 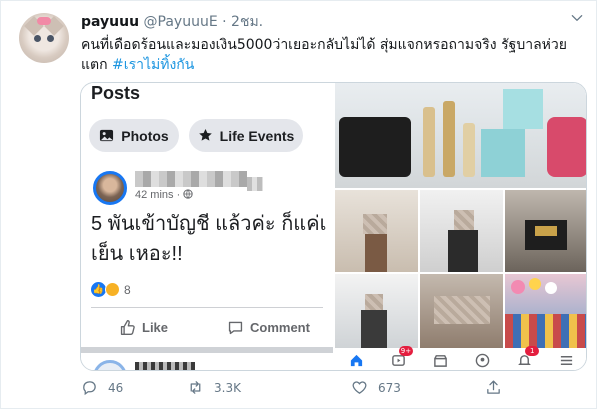 I want to click on retweet-count: 3.3K, so click(x=227, y=387).